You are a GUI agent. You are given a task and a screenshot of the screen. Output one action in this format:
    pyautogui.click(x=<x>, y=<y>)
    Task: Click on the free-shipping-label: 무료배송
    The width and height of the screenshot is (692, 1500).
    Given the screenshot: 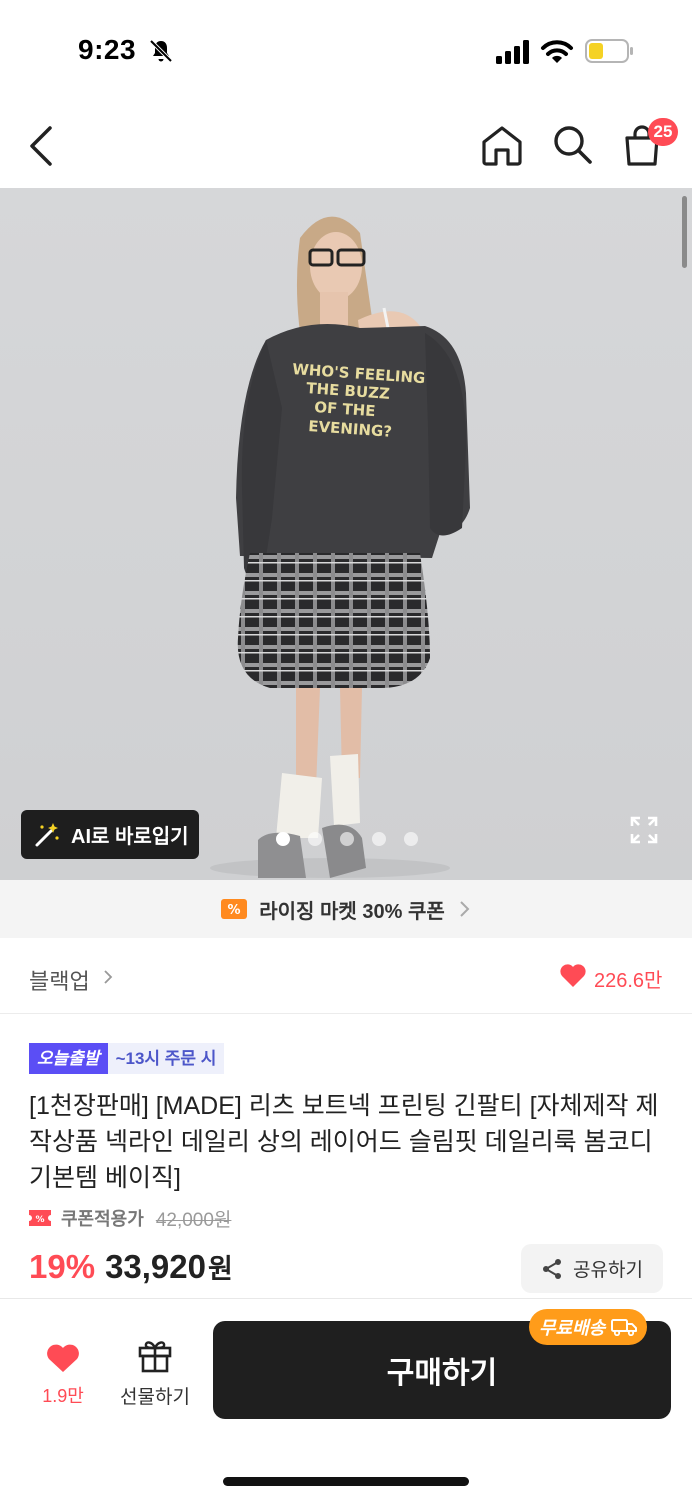 What is the action you would take?
    pyautogui.click(x=572, y=1328)
    